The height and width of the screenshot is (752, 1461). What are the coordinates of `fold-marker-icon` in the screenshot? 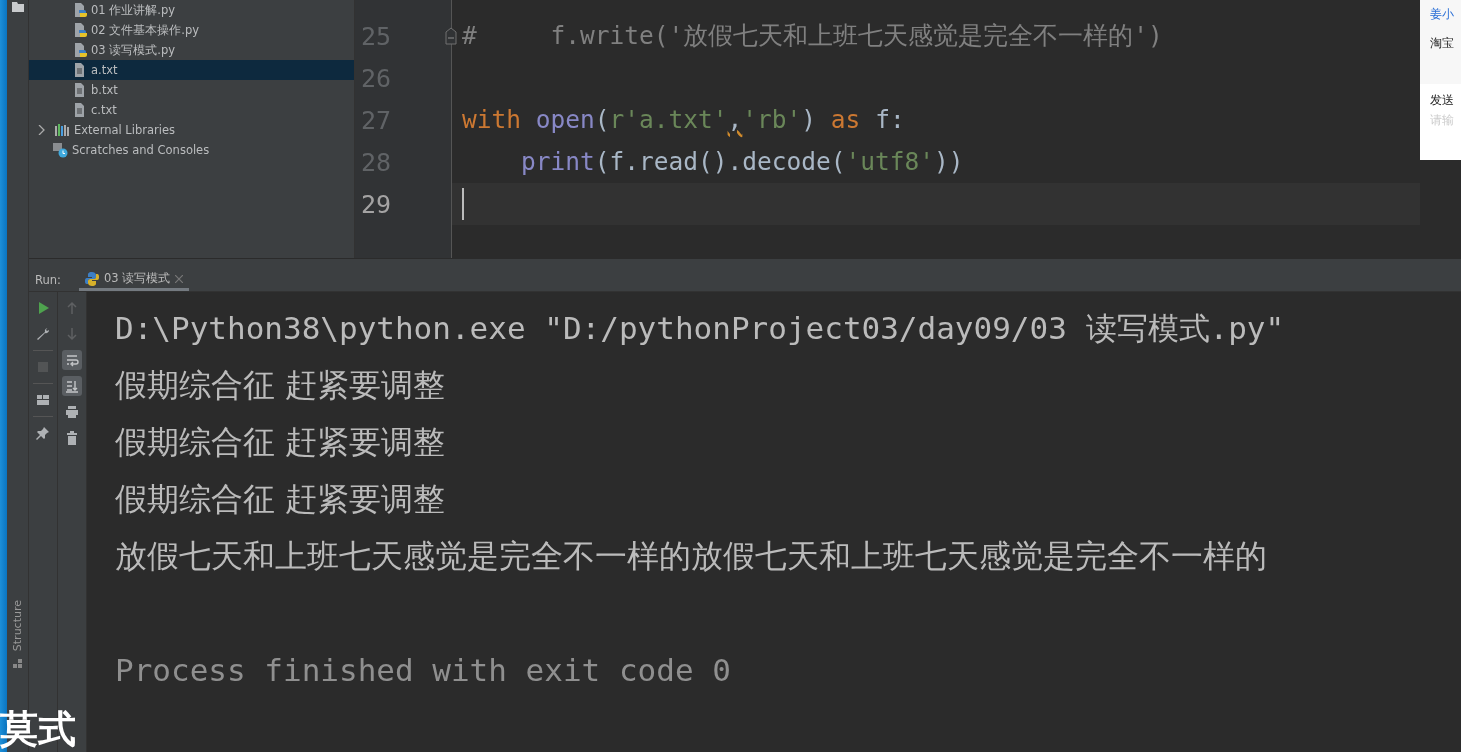 It's located at (451, 36).